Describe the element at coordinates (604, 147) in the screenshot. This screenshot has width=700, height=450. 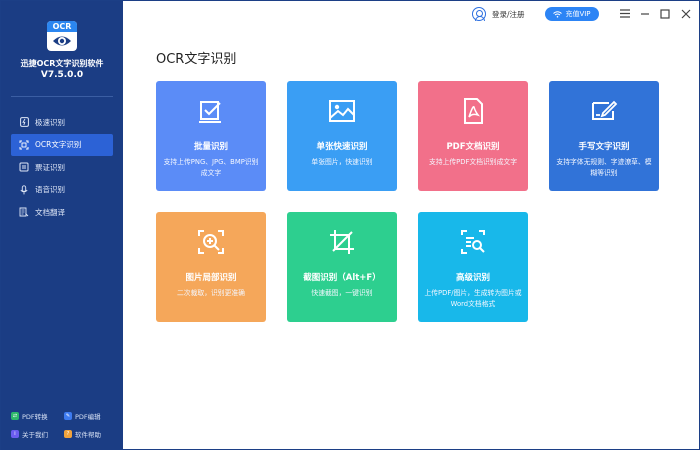
I see `card-title: 手写文字识别` at that location.